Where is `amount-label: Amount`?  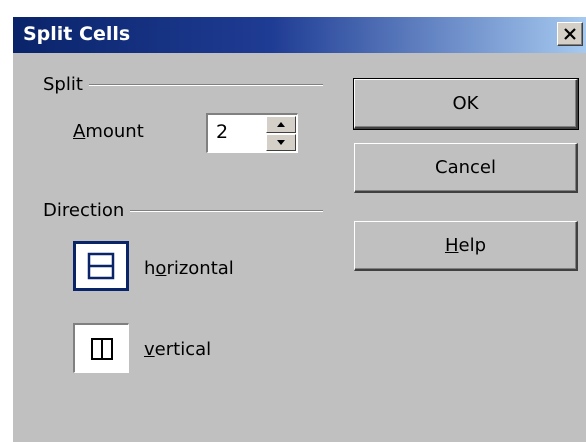 amount-label: Amount is located at coordinates (108, 131).